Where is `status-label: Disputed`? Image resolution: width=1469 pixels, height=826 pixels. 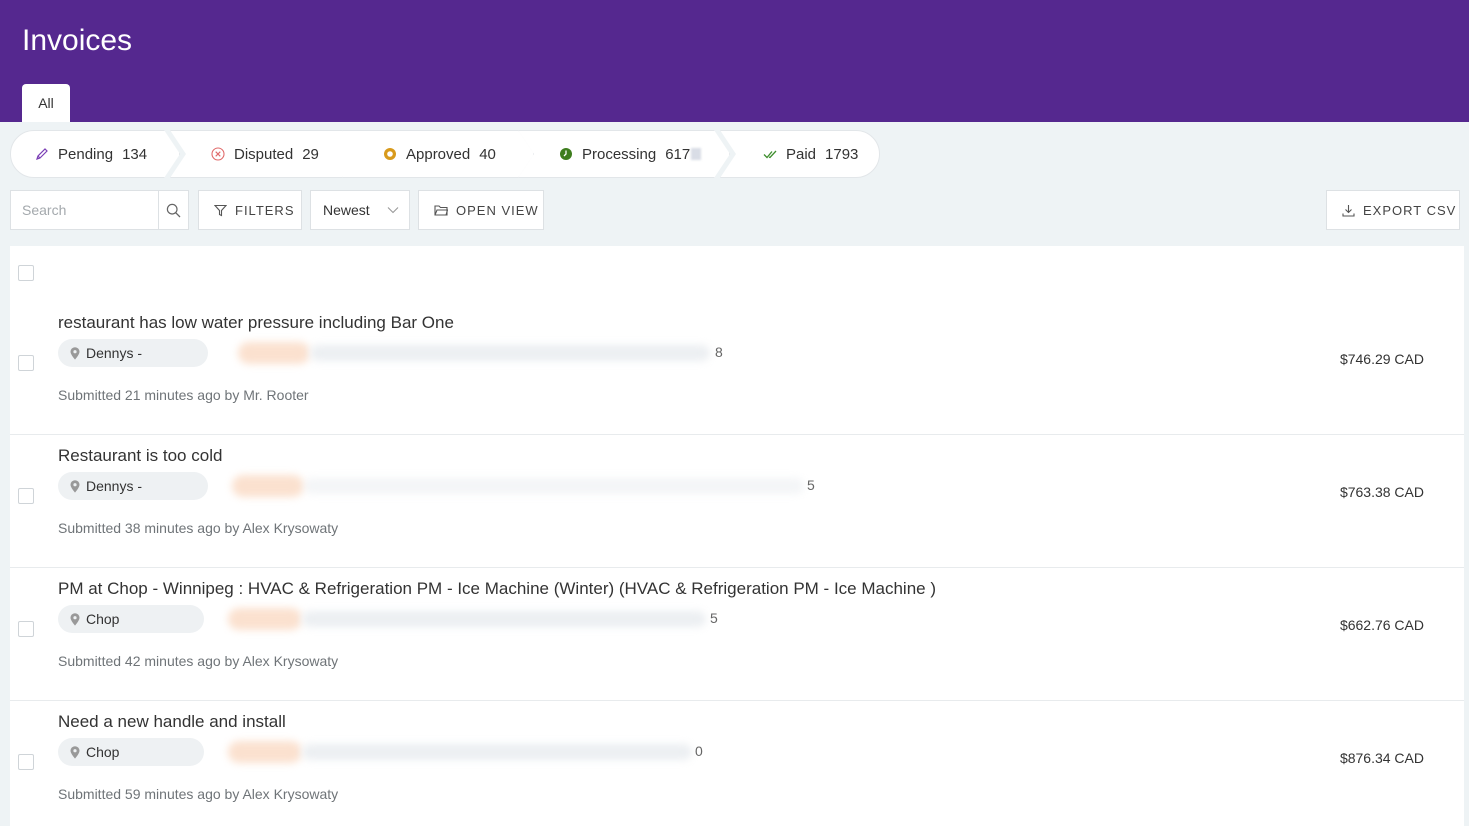 status-label: Disputed is located at coordinates (264, 154).